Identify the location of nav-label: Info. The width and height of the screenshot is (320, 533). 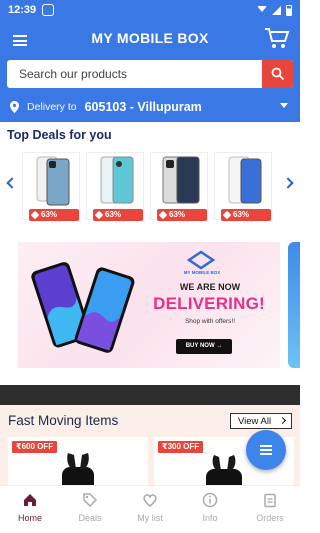
(210, 518).